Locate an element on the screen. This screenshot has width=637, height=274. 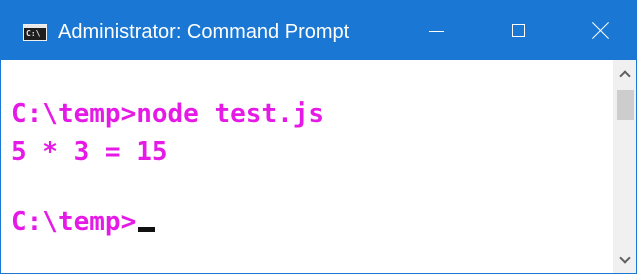
vertical-scrollbar is located at coordinates (624, 166).